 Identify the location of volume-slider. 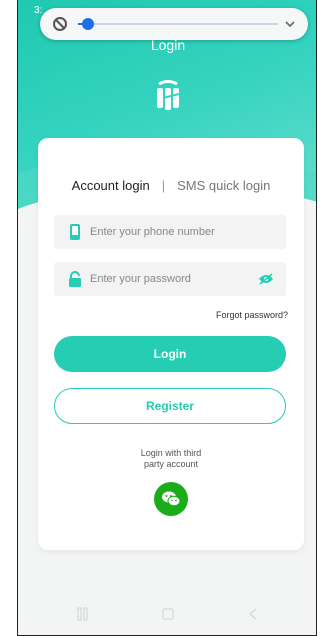
(178, 24).